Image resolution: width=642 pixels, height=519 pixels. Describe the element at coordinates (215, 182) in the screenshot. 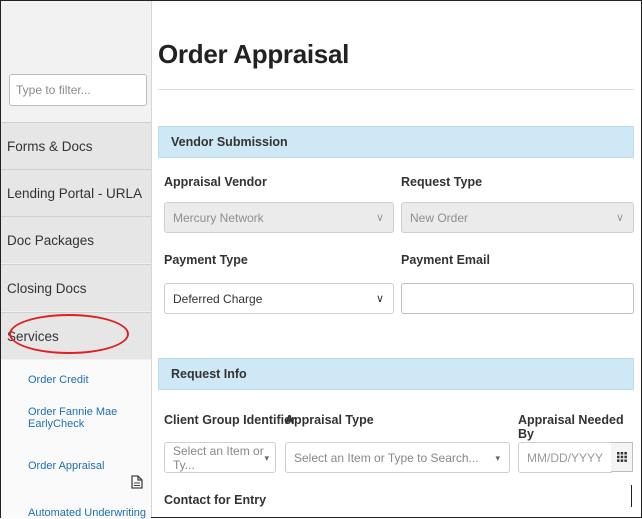

I see `appraisal-vendor-label: Appraisal Vendor` at that location.